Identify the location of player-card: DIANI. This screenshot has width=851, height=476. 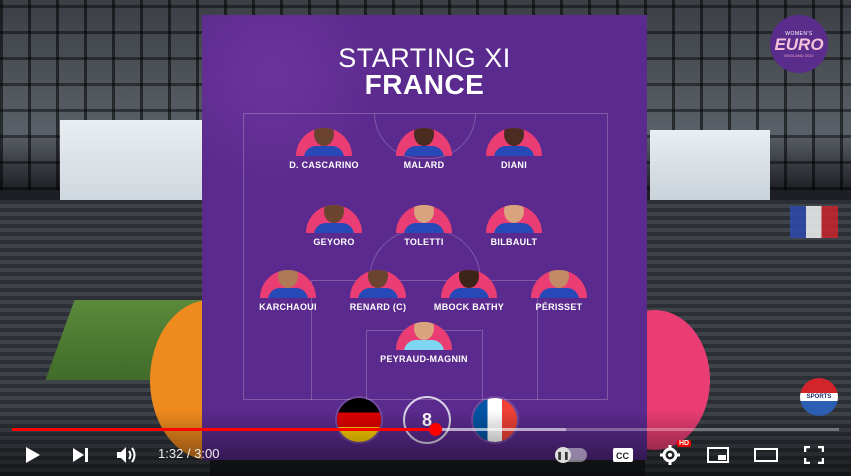
(514, 149).